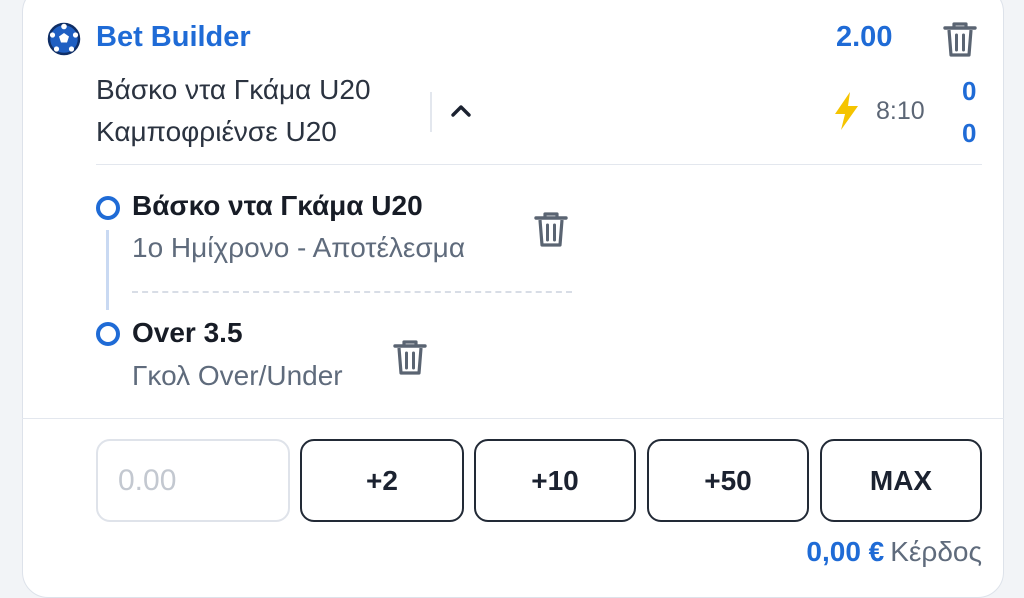 This screenshot has height=598, width=1024. I want to click on selection-name: Βάσκο ντα Γκάμα U20, so click(277, 205).